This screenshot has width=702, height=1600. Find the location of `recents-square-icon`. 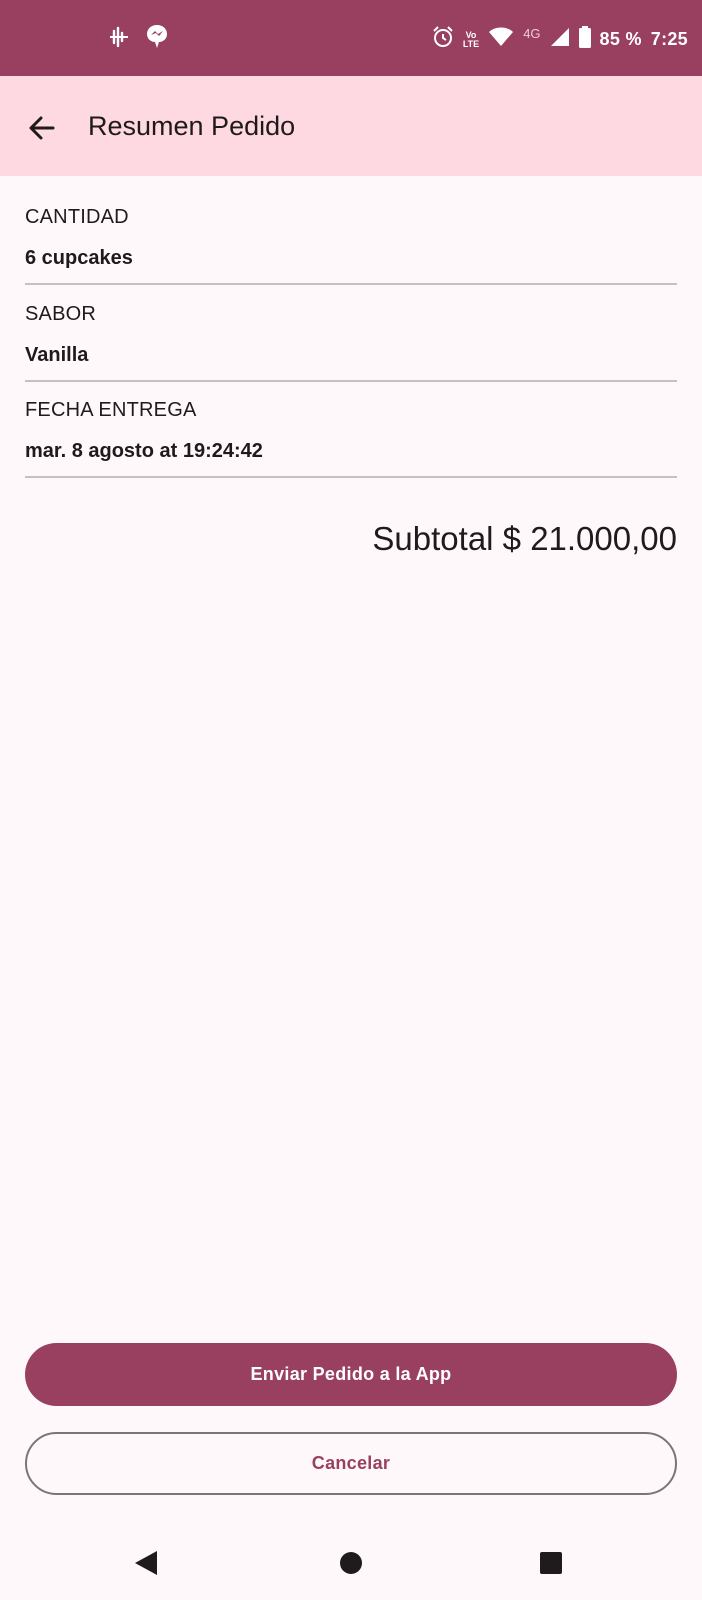

recents-square-icon is located at coordinates (551, 1567).